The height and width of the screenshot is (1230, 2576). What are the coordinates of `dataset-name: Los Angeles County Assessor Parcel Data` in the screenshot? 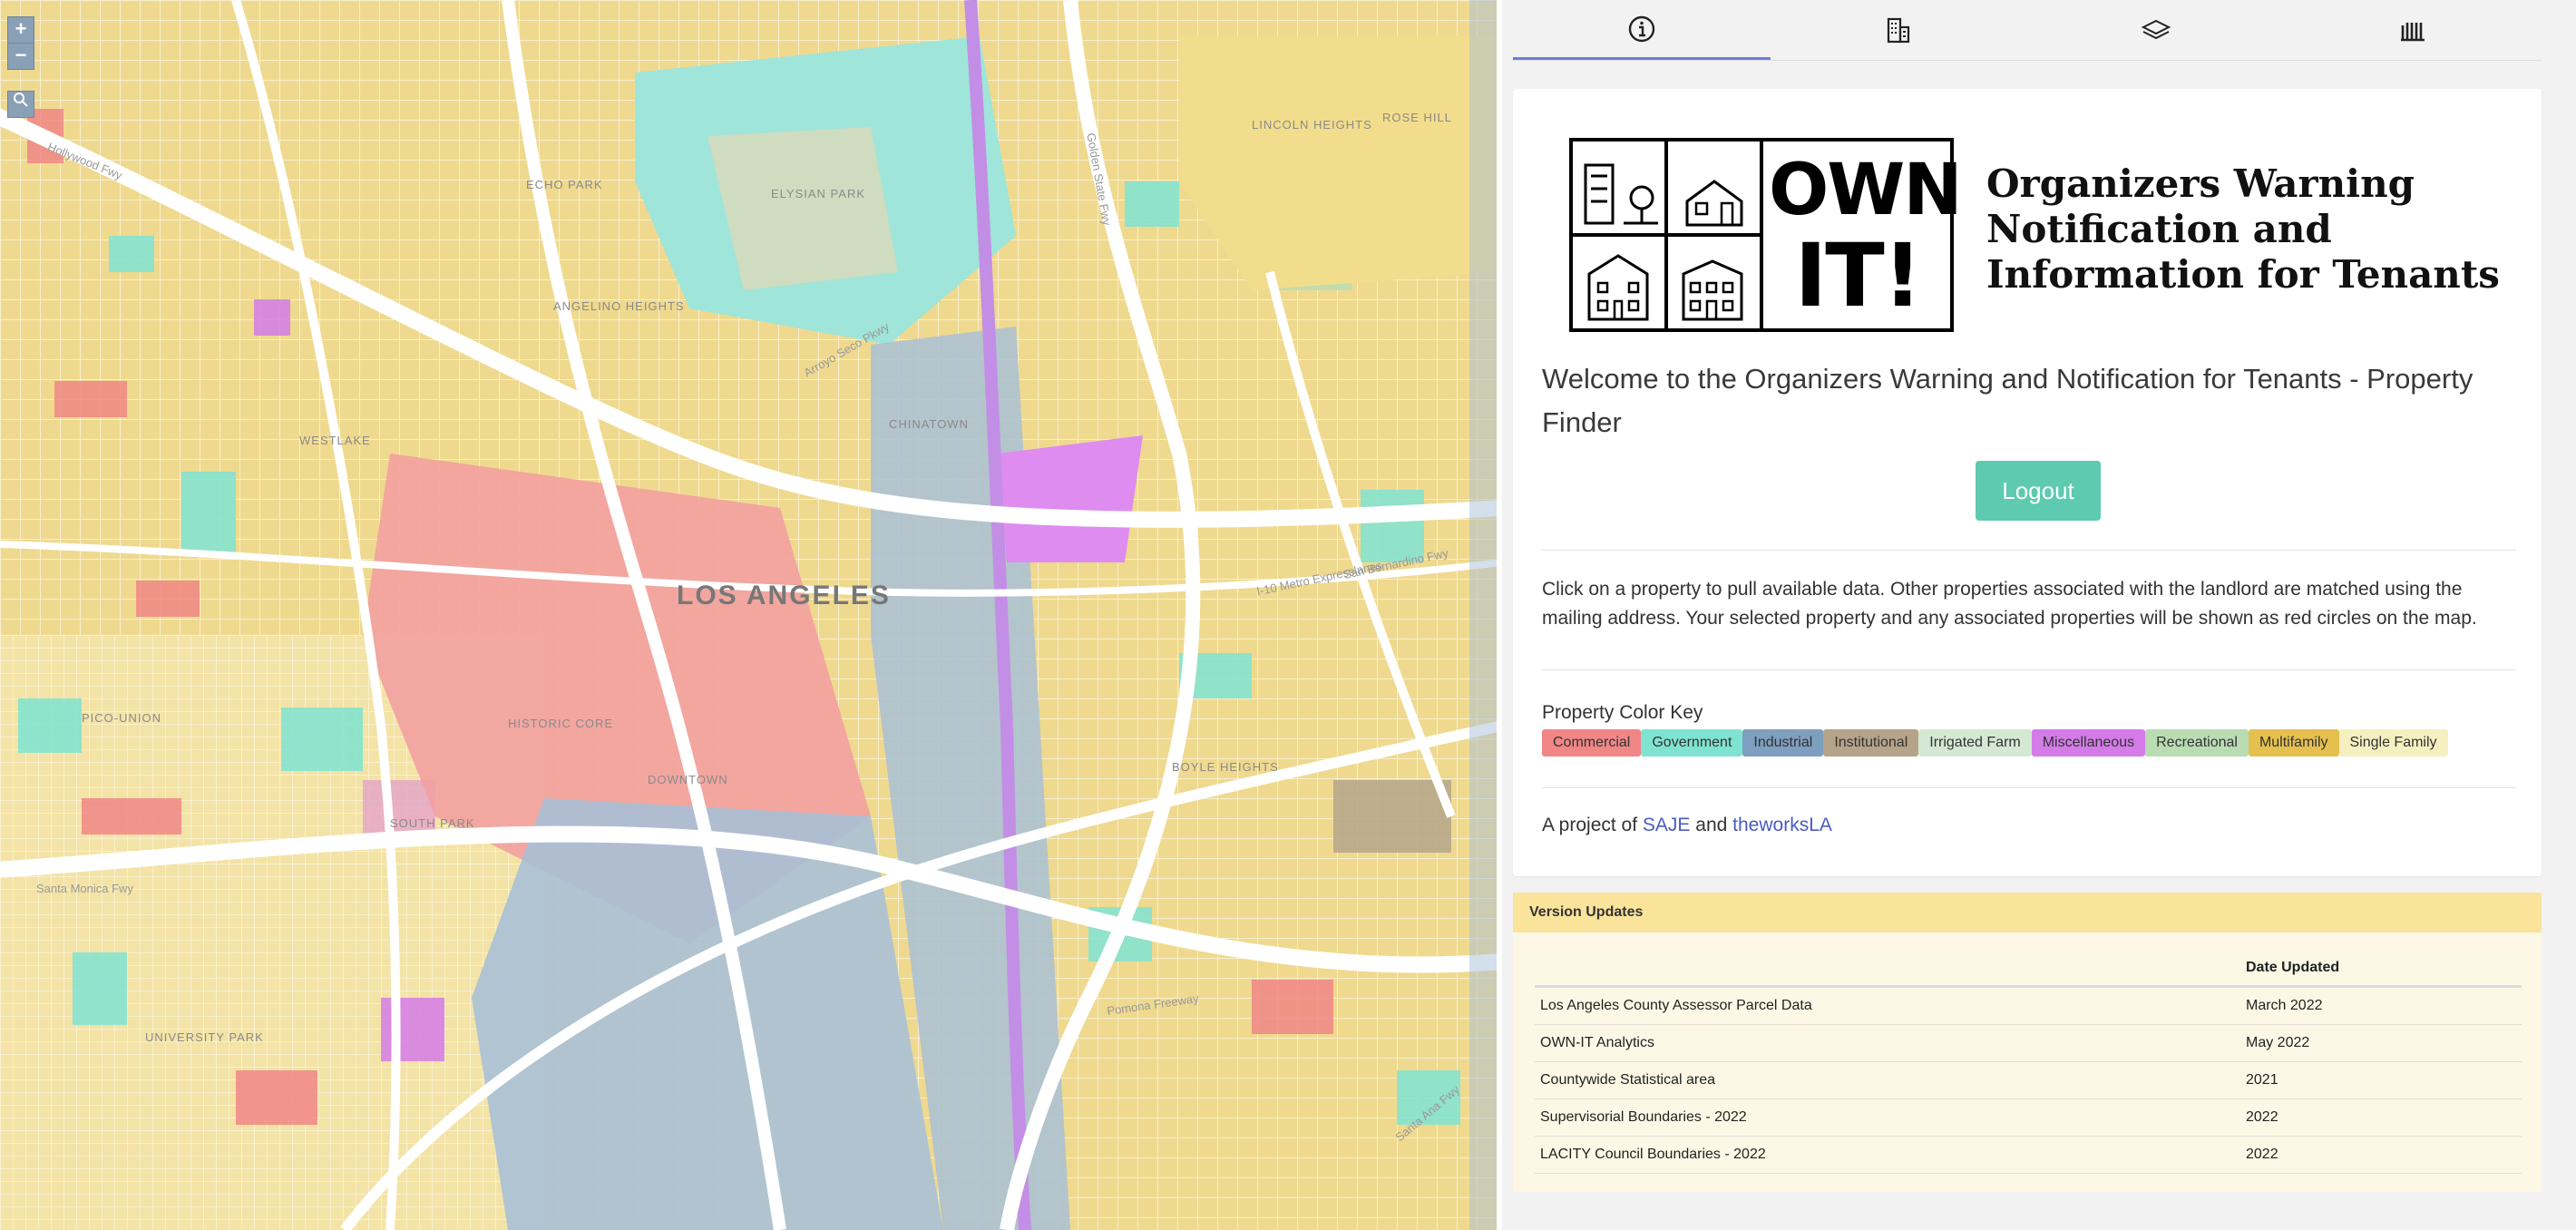 It's located at (1887, 1005).